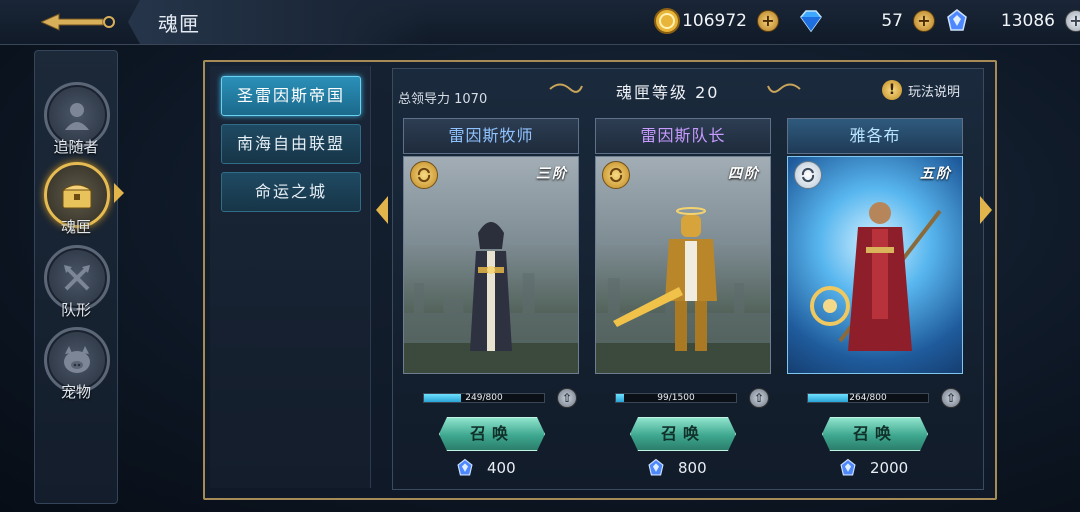 The width and height of the screenshot is (1080, 512). I want to click on hero-card-priest: 雷因斯牧师 三阶, so click(491, 246).